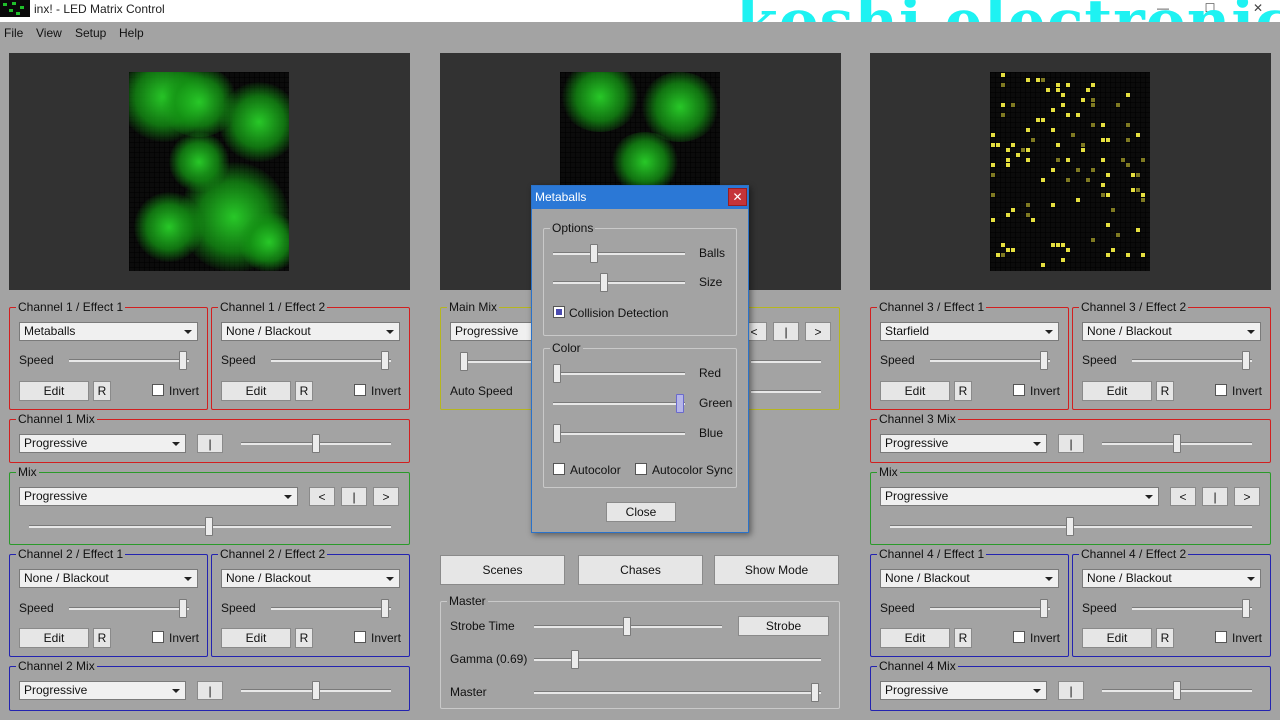 This screenshot has height=720, width=1280. I want to click on dialog-close-icon: ✕, so click(737, 197).